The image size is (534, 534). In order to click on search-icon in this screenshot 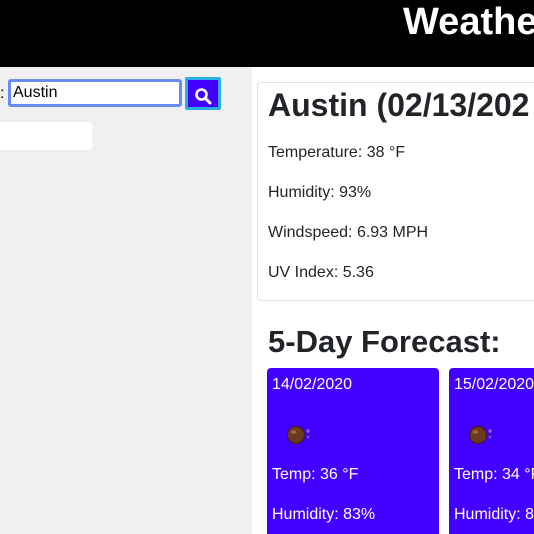, I will do `click(203, 96)`.